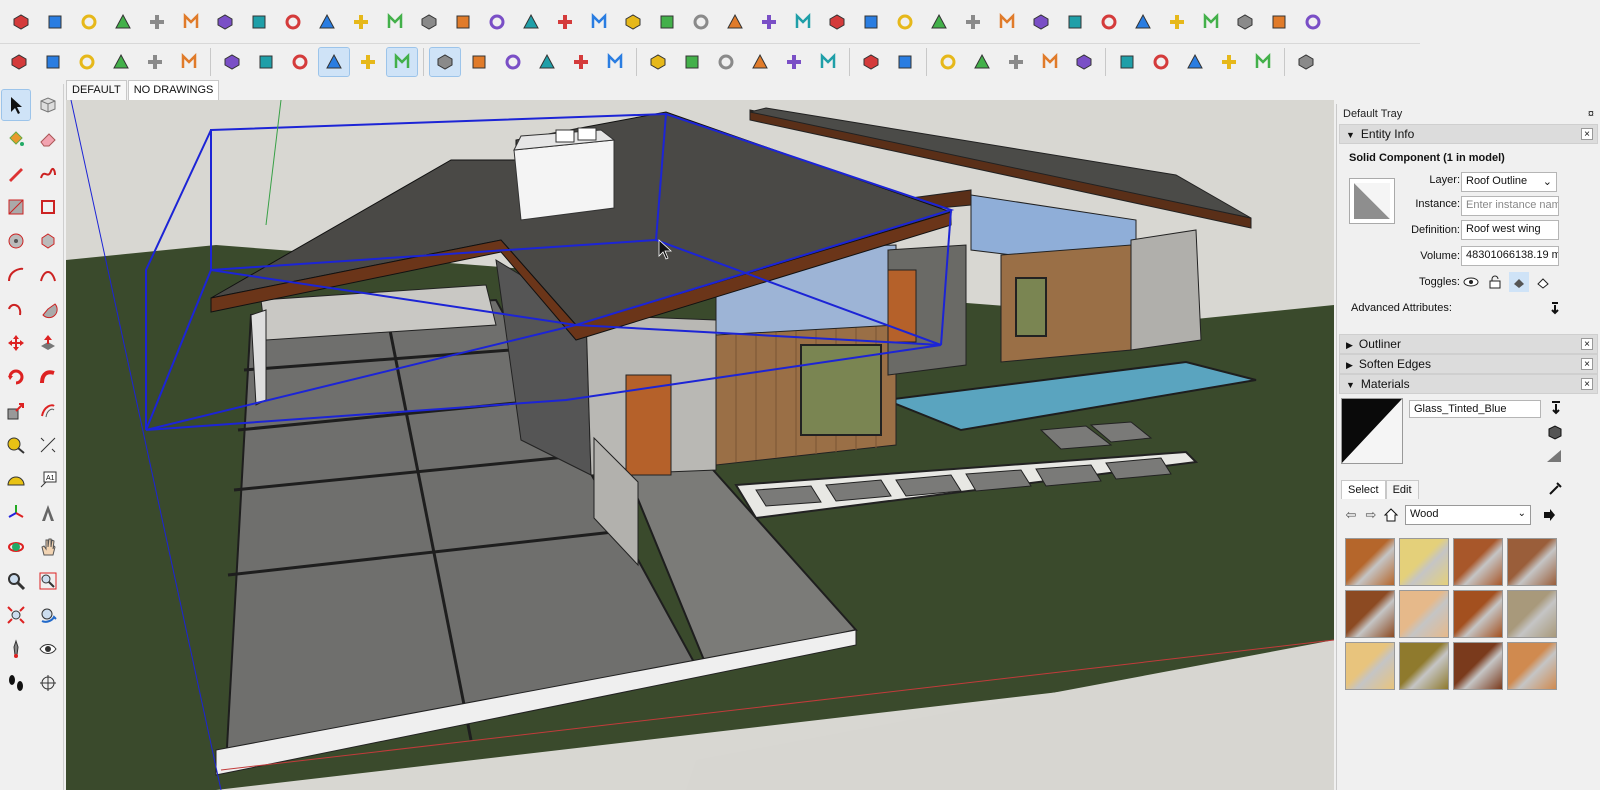 The image size is (1600, 790). What do you see at coordinates (16, 377) in the screenshot?
I see `rotate-icon` at bounding box center [16, 377].